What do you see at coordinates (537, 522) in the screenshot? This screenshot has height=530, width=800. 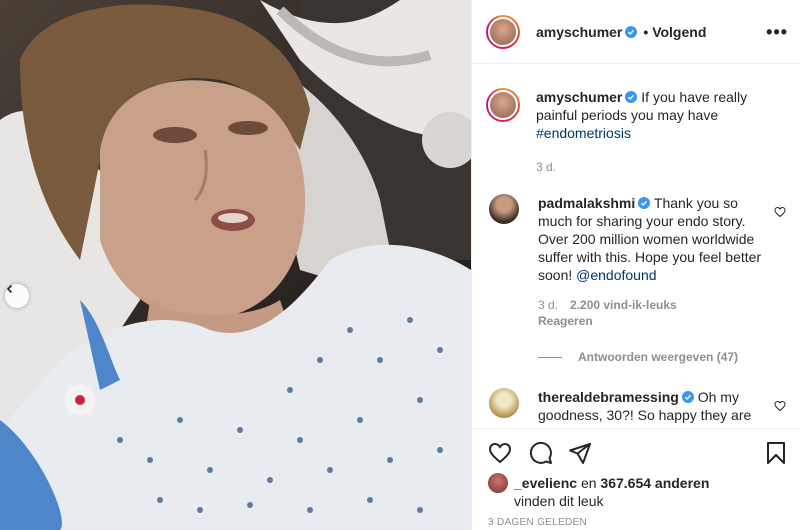 I see `post-date: 3 DAGEN GELEDEN` at bounding box center [537, 522].